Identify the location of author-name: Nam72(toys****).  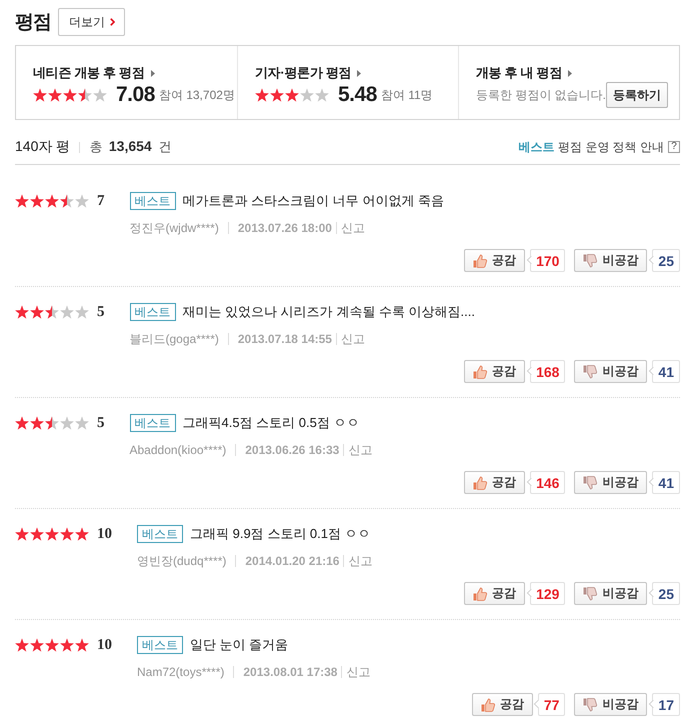
(180, 672).